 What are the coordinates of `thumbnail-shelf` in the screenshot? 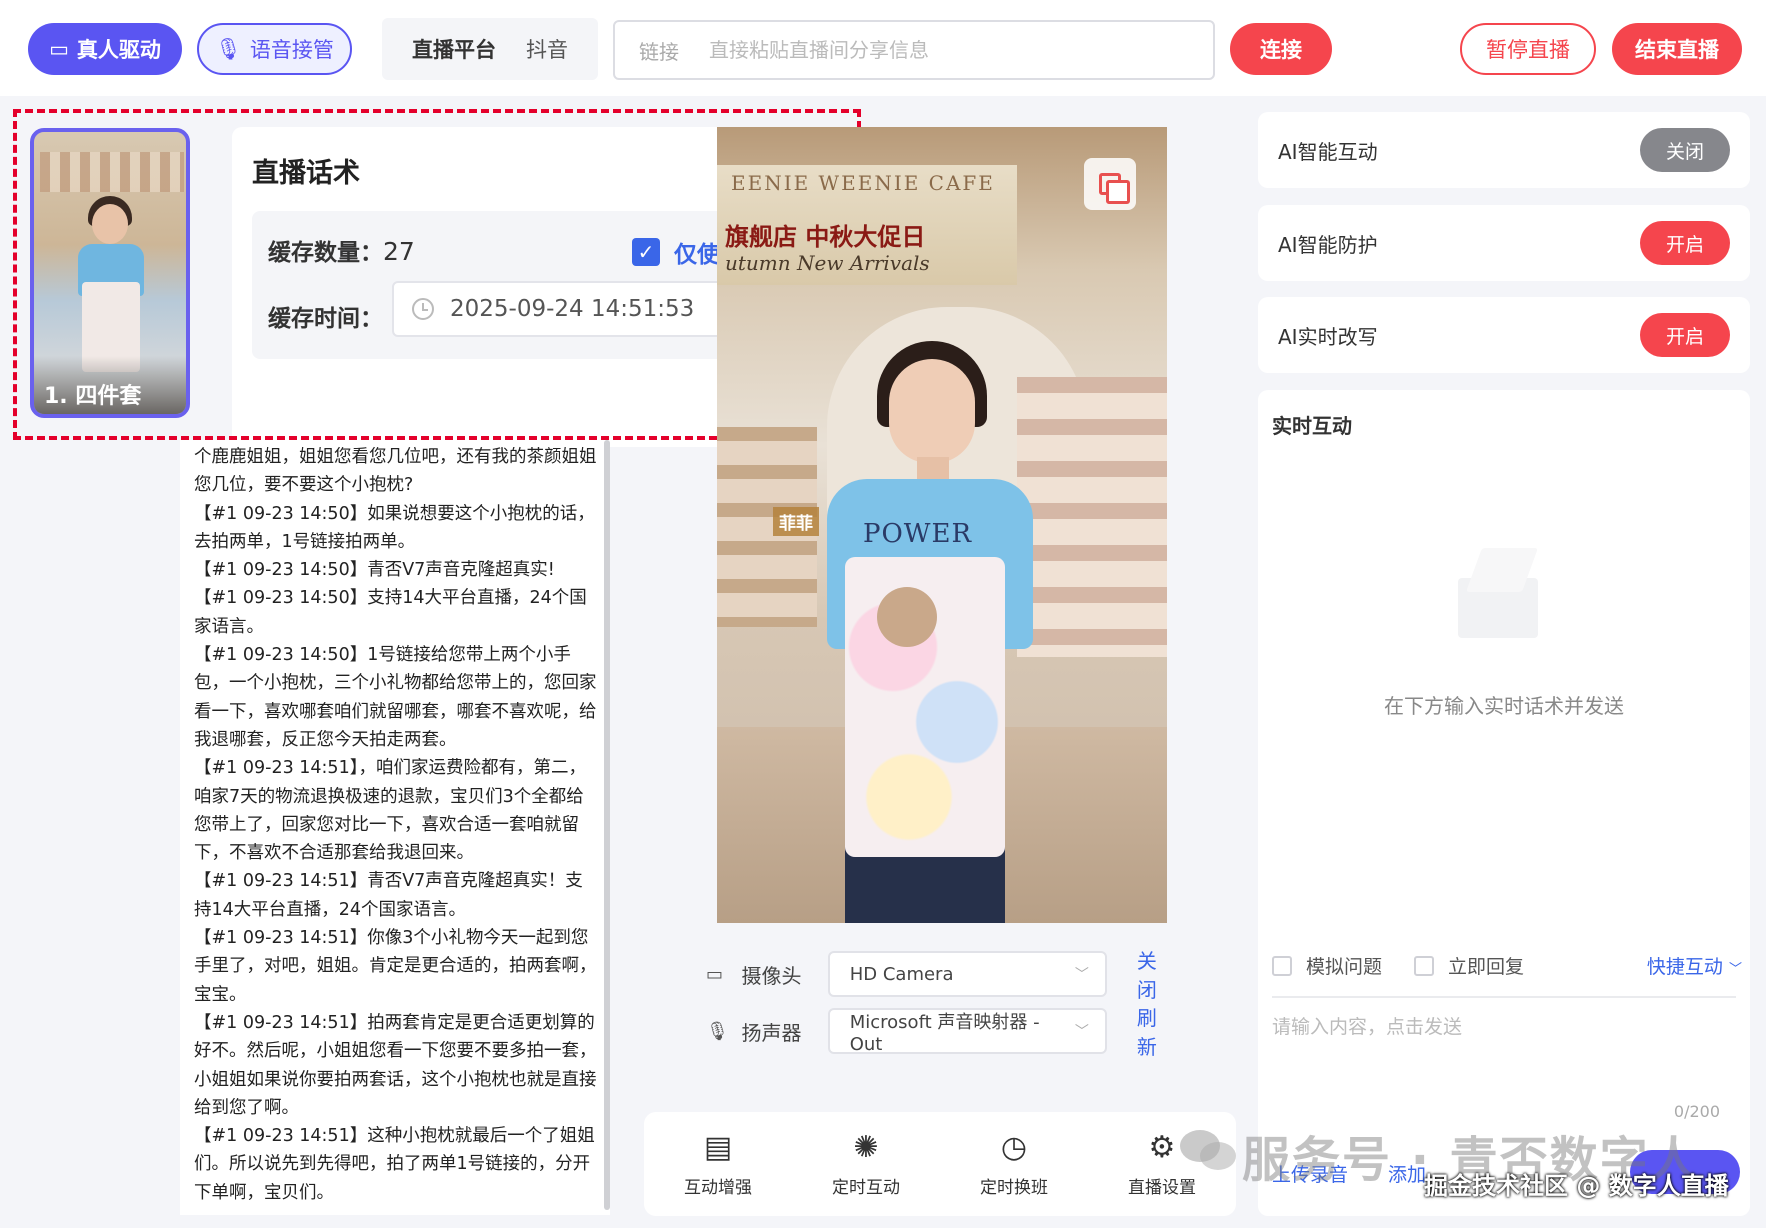 It's located at (112, 172).